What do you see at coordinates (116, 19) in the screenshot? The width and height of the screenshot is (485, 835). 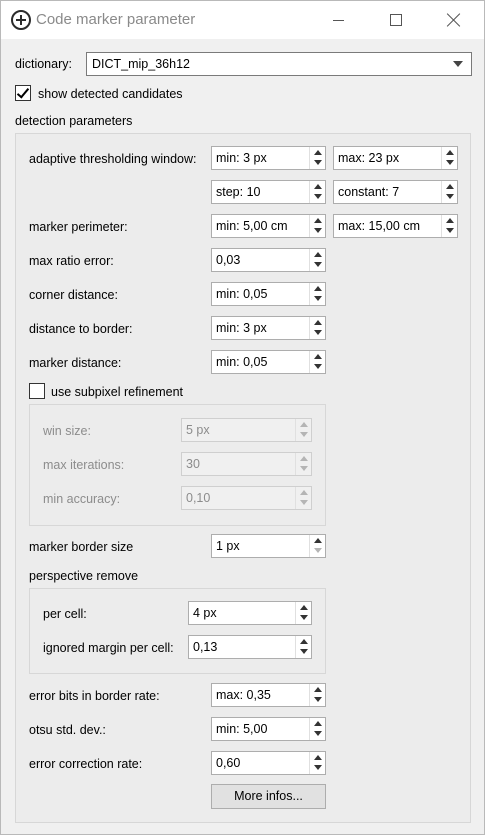 I see `window-title: Code marker parameter` at bounding box center [116, 19].